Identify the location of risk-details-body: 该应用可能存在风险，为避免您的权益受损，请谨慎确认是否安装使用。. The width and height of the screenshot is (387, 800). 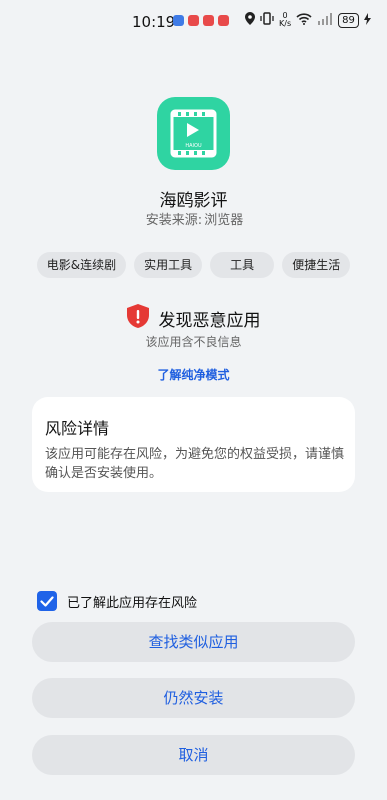
(195, 464).